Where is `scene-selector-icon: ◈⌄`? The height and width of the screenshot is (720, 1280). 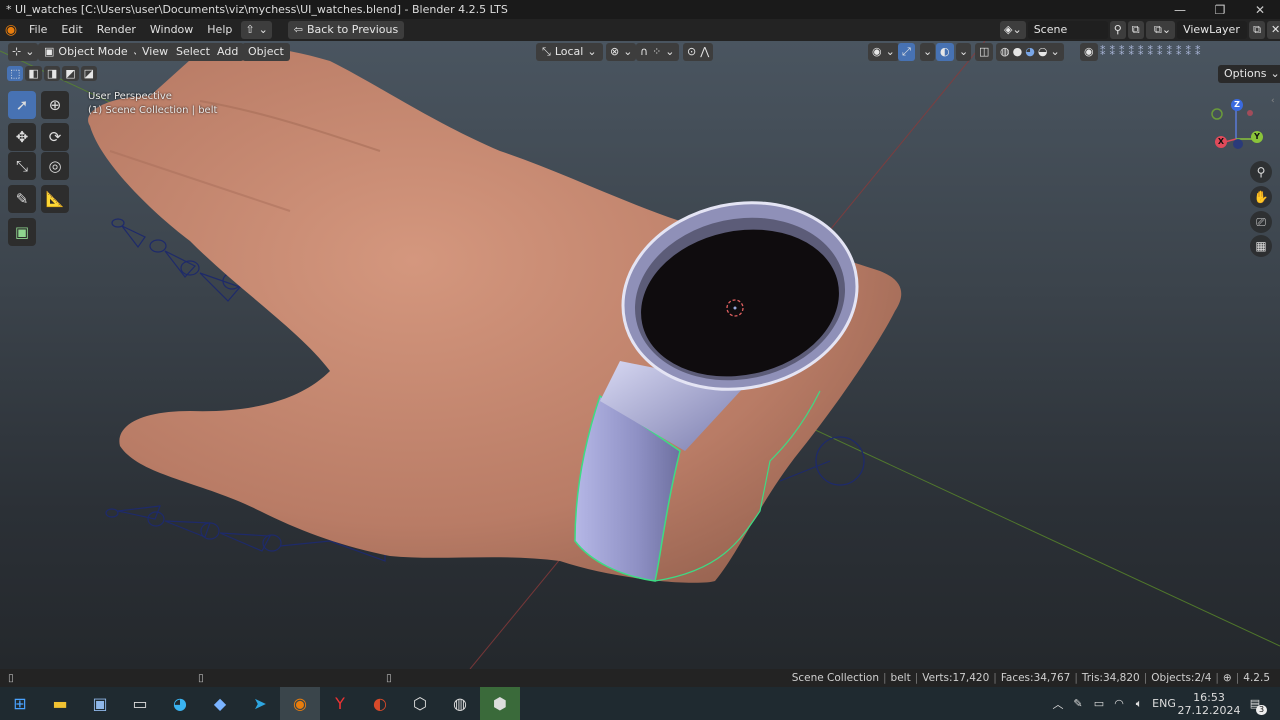
scene-selector-icon: ◈⌄ is located at coordinates (1013, 30).